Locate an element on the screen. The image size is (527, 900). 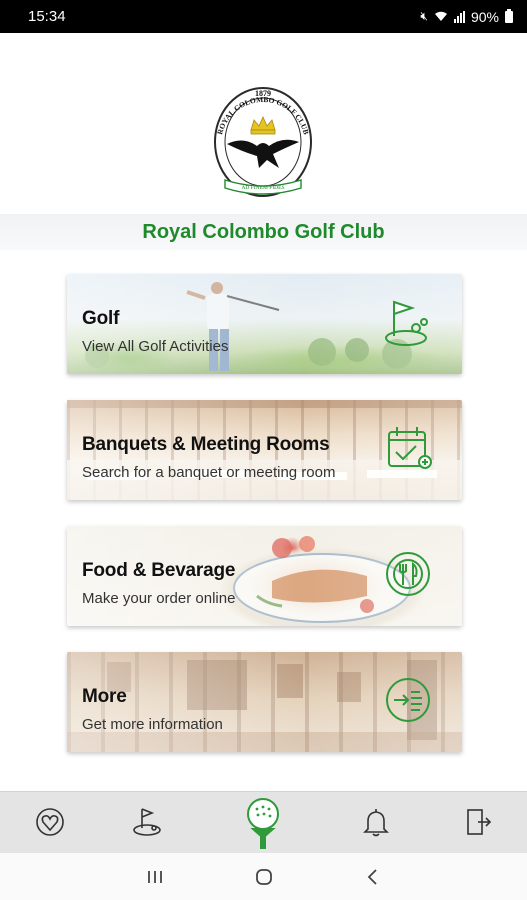
club-title-band: Royal Colombo Golf Club is located at coordinates (263, 232).